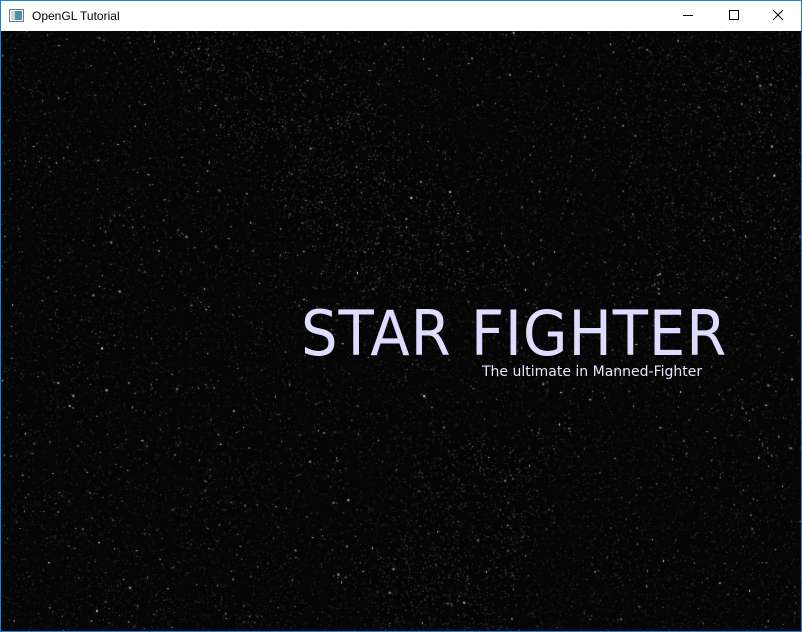 The width and height of the screenshot is (802, 632). Describe the element at coordinates (592, 372) in the screenshot. I see `game-subtitle: The ultimate in Manned-Fighter` at that location.